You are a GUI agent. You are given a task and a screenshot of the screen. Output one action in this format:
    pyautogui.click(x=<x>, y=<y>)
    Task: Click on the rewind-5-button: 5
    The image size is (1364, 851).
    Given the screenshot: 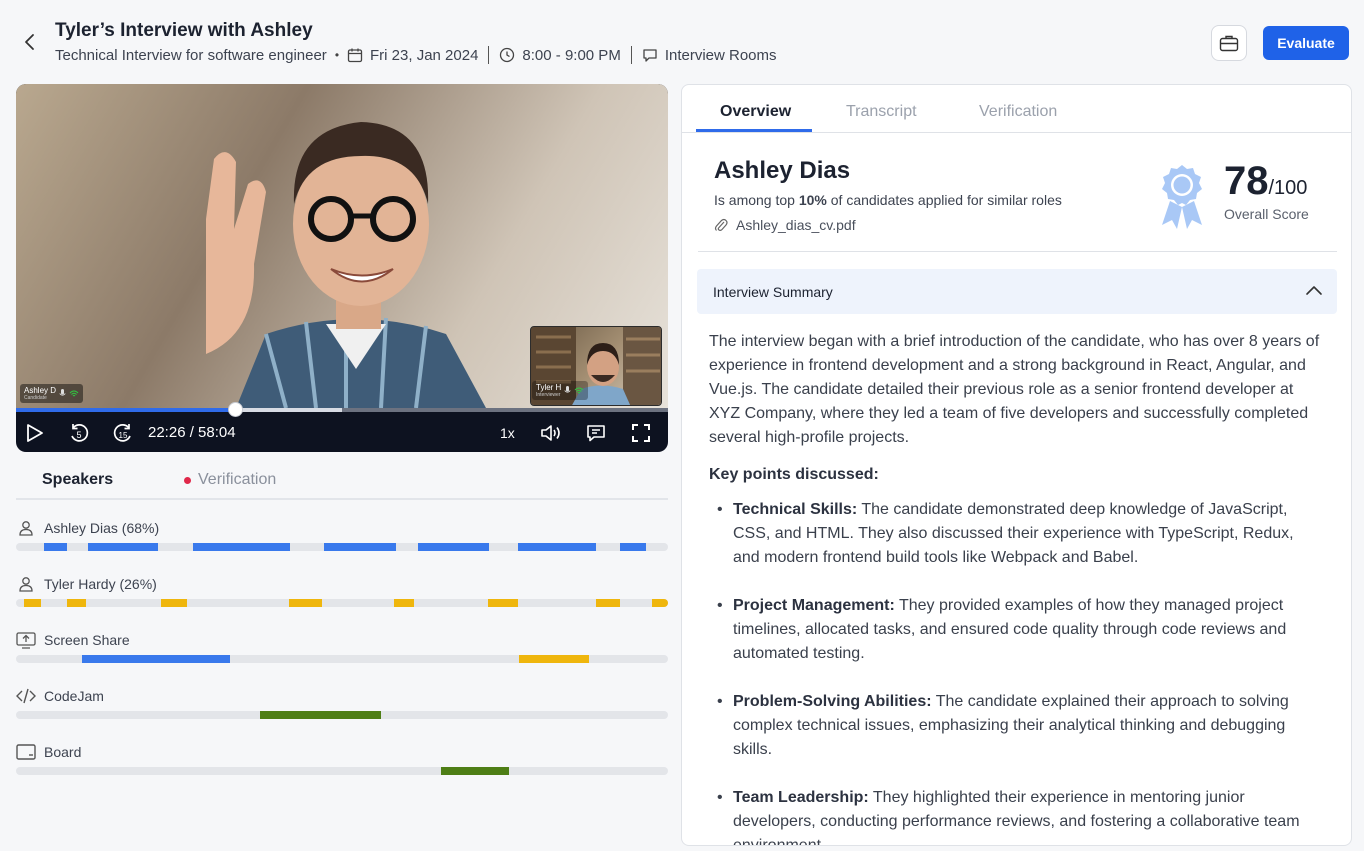 What is the action you would take?
    pyautogui.click(x=79, y=433)
    